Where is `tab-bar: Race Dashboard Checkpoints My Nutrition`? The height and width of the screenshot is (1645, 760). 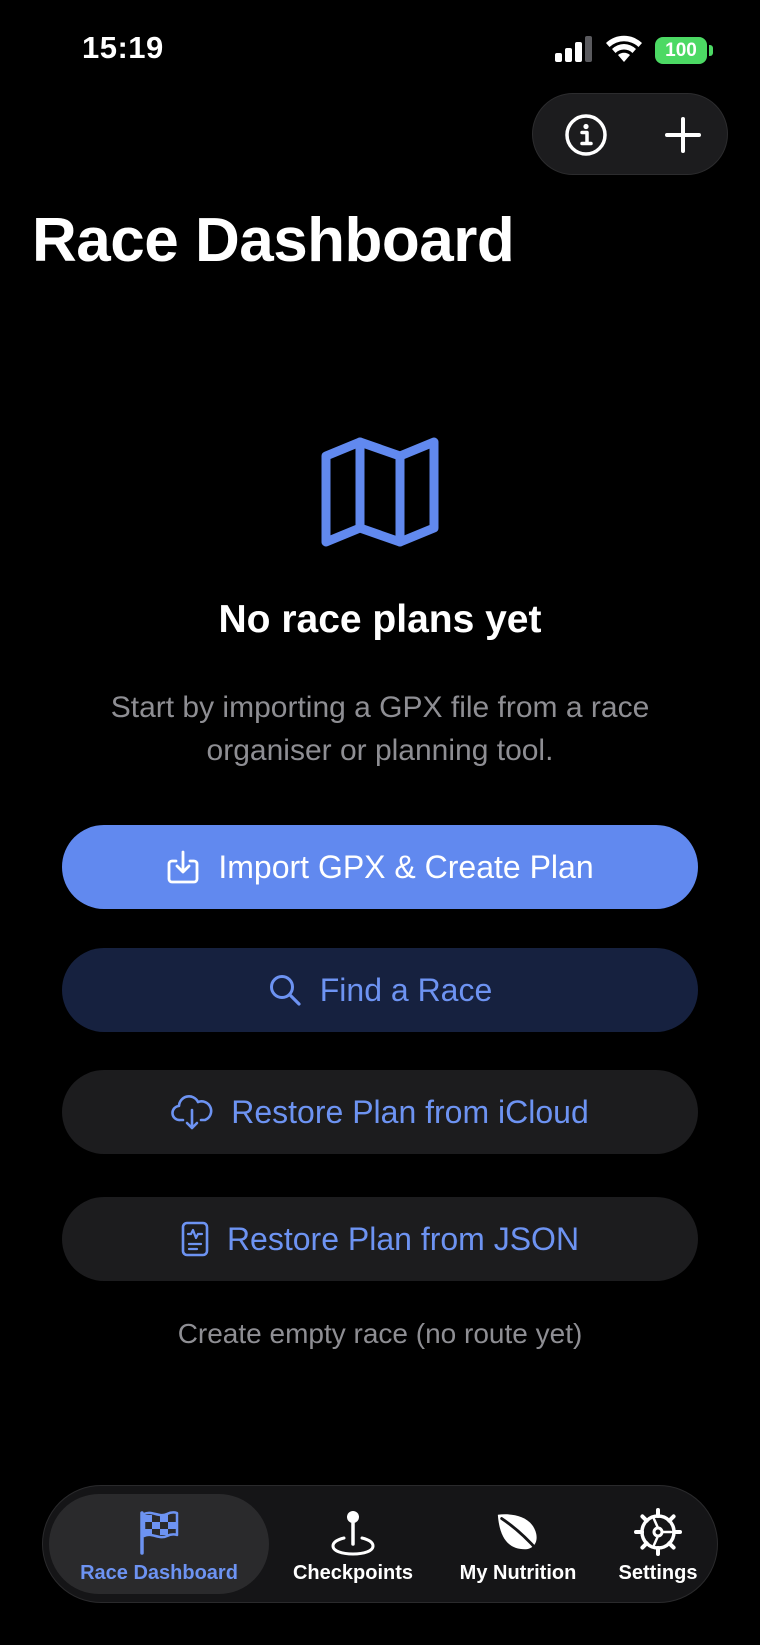 tab-bar: Race Dashboard Checkpoints My Nutrition is located at coordinates (380, 1544).